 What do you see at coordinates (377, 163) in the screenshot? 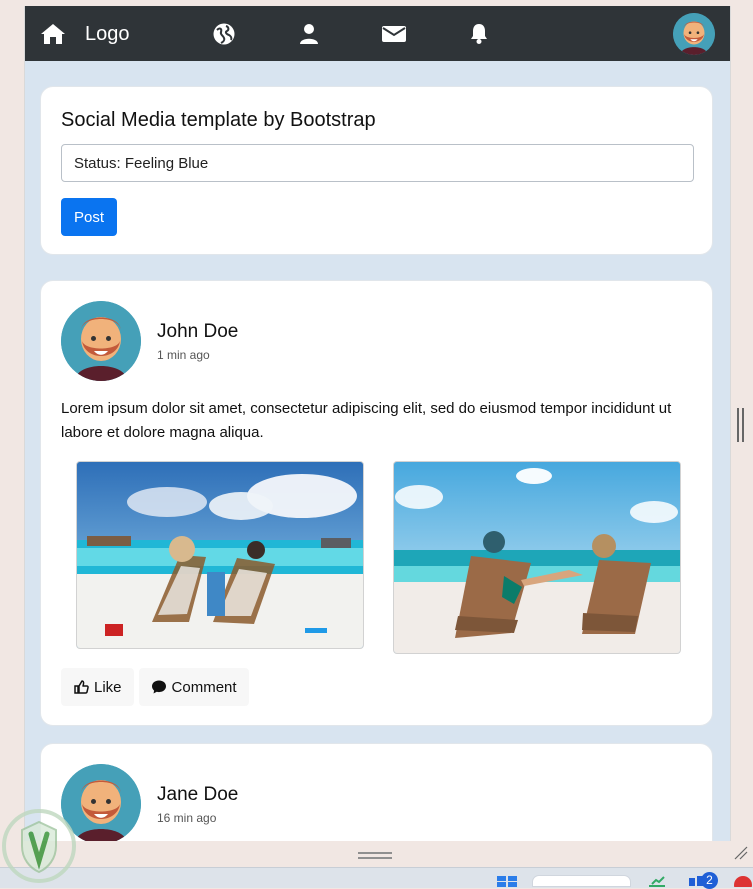
I see `status-input` at bounding box center [377, 163].